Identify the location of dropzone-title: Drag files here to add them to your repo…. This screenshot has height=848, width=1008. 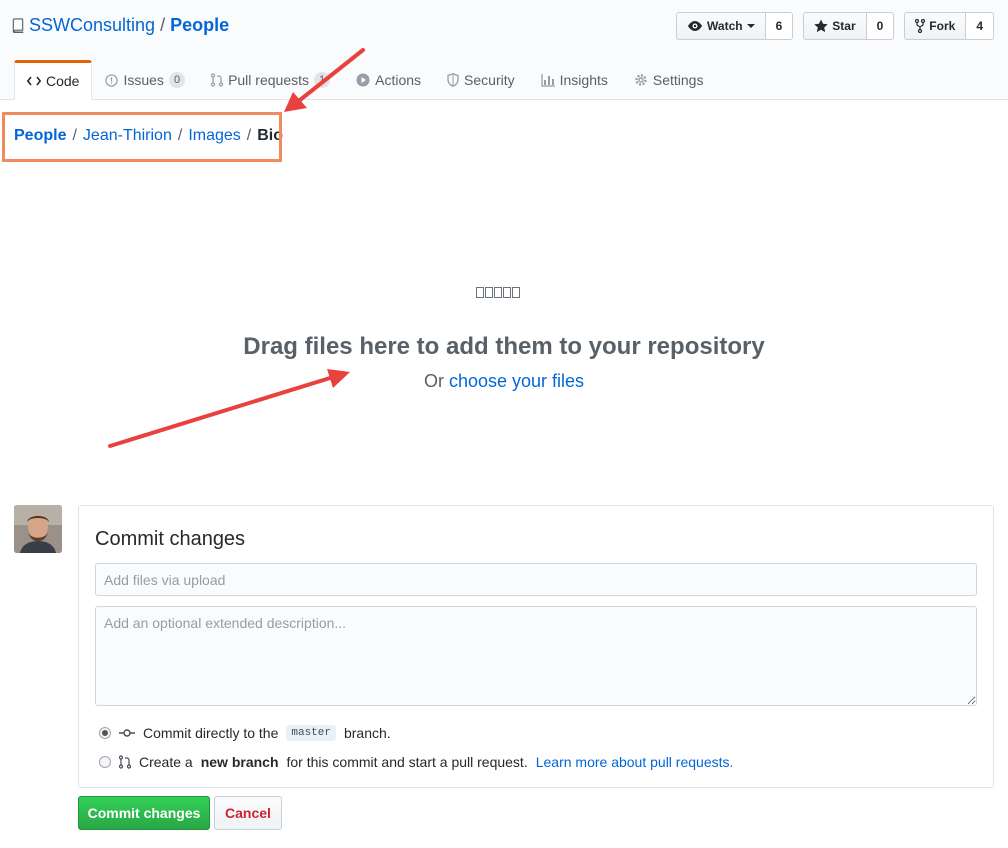
(504, 346).